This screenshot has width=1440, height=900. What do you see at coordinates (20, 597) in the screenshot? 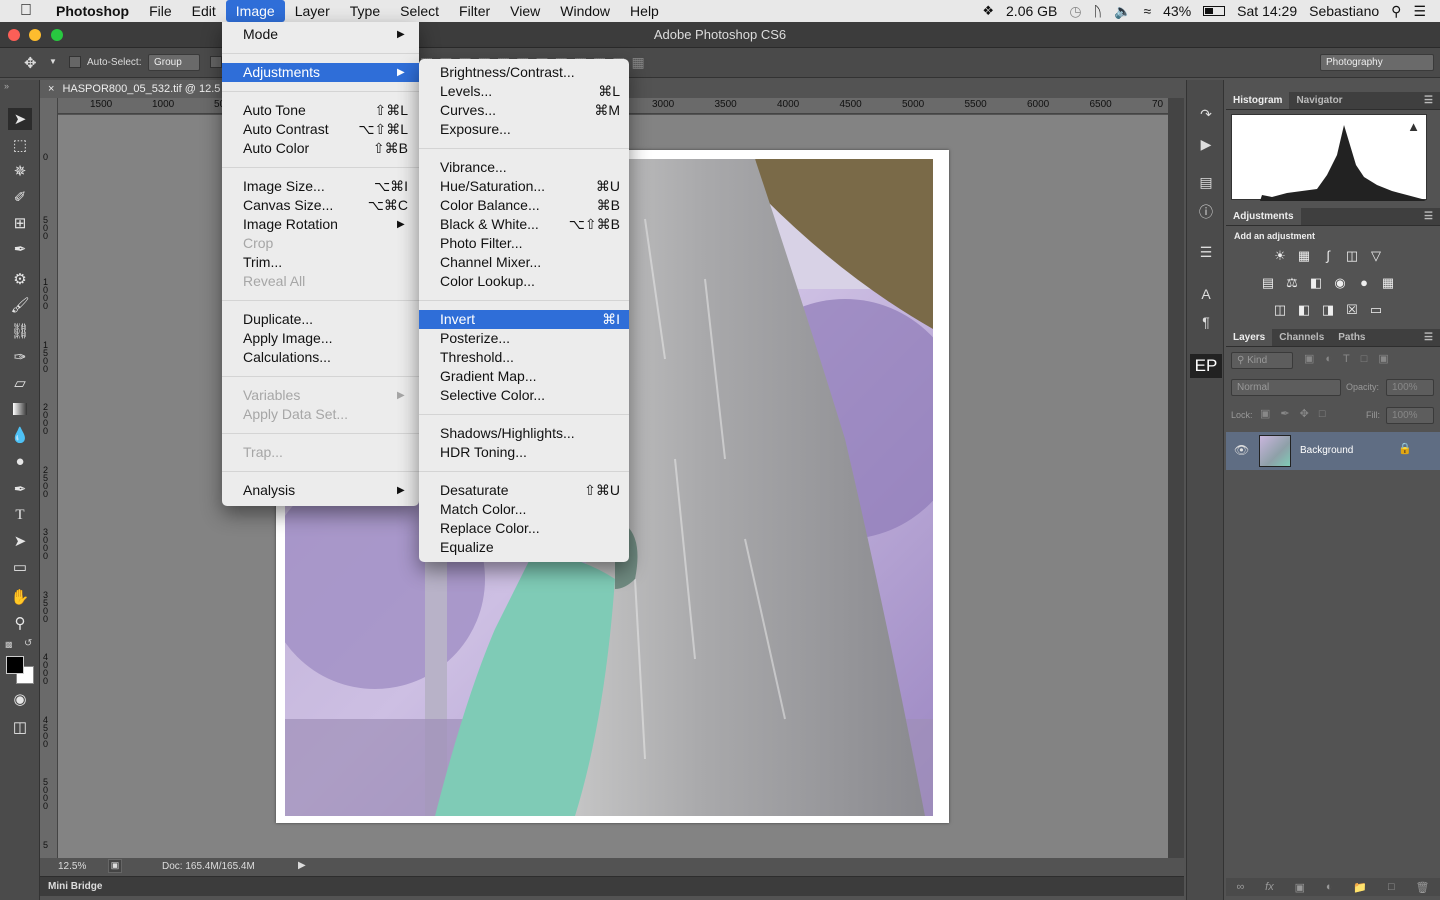
I see `hand-tool-icon: ✋` at bounding box center [20, 597].